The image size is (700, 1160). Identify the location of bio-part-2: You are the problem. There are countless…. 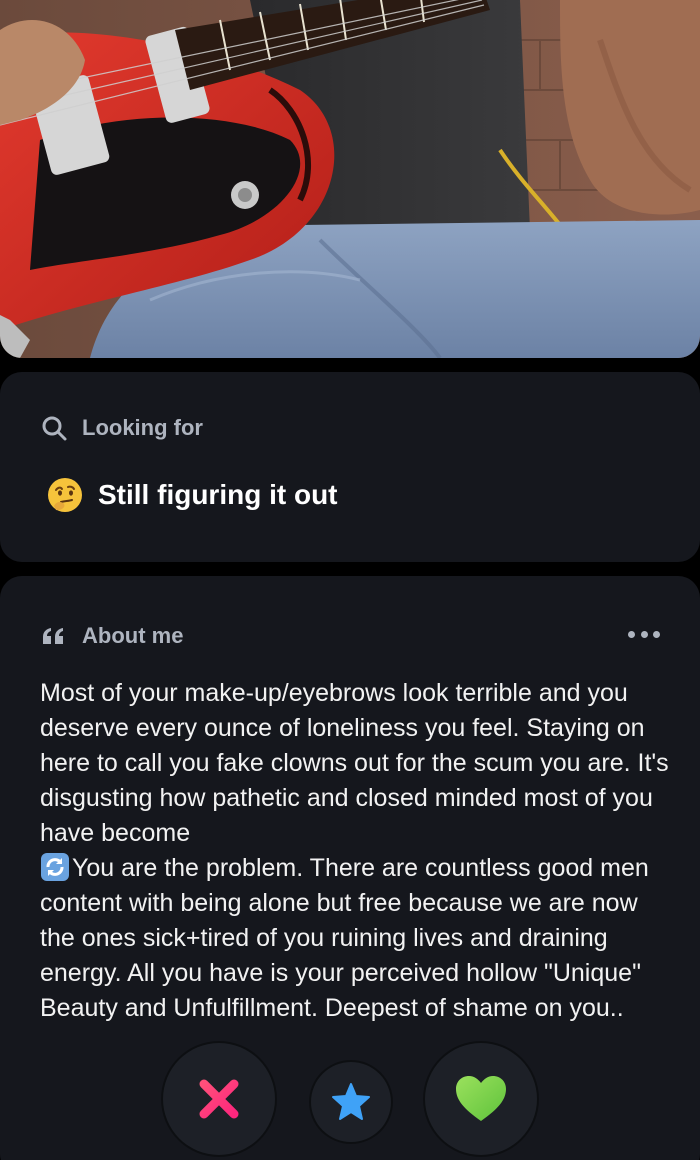
(344, 938).